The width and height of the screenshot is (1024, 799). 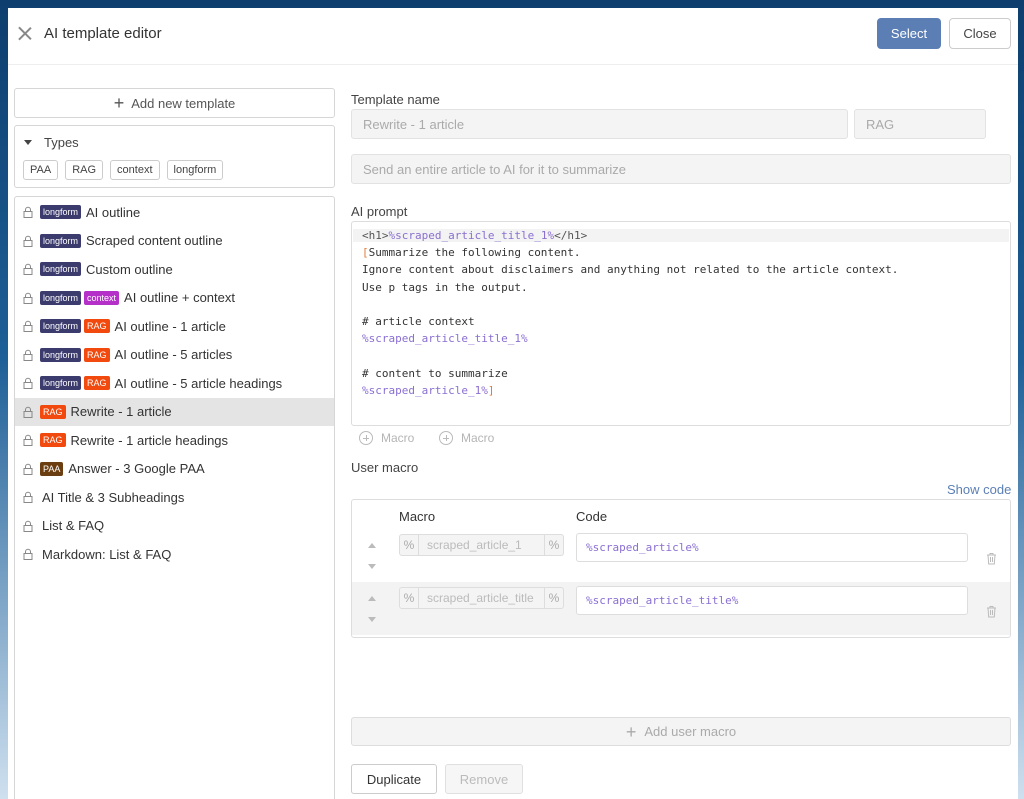 I want to click on macro-name-value: scraped_article_1, so click(x=474, y=545).